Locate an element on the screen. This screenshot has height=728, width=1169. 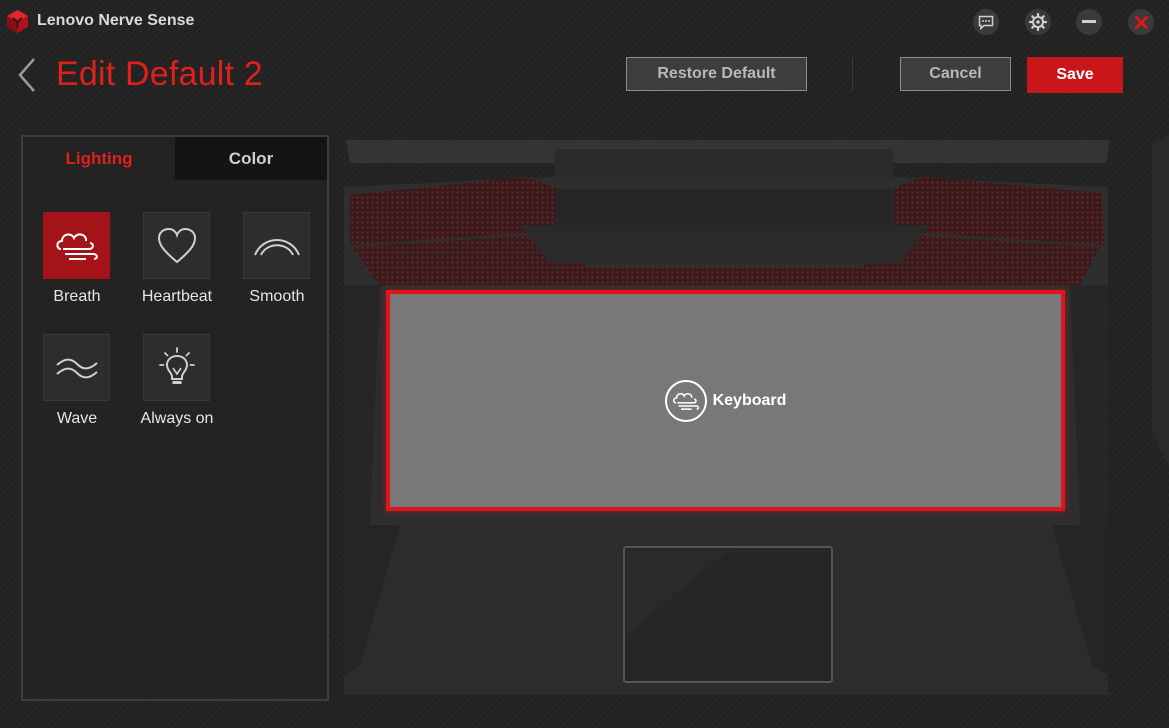
wave-icon is located at coordinates (76, 368).